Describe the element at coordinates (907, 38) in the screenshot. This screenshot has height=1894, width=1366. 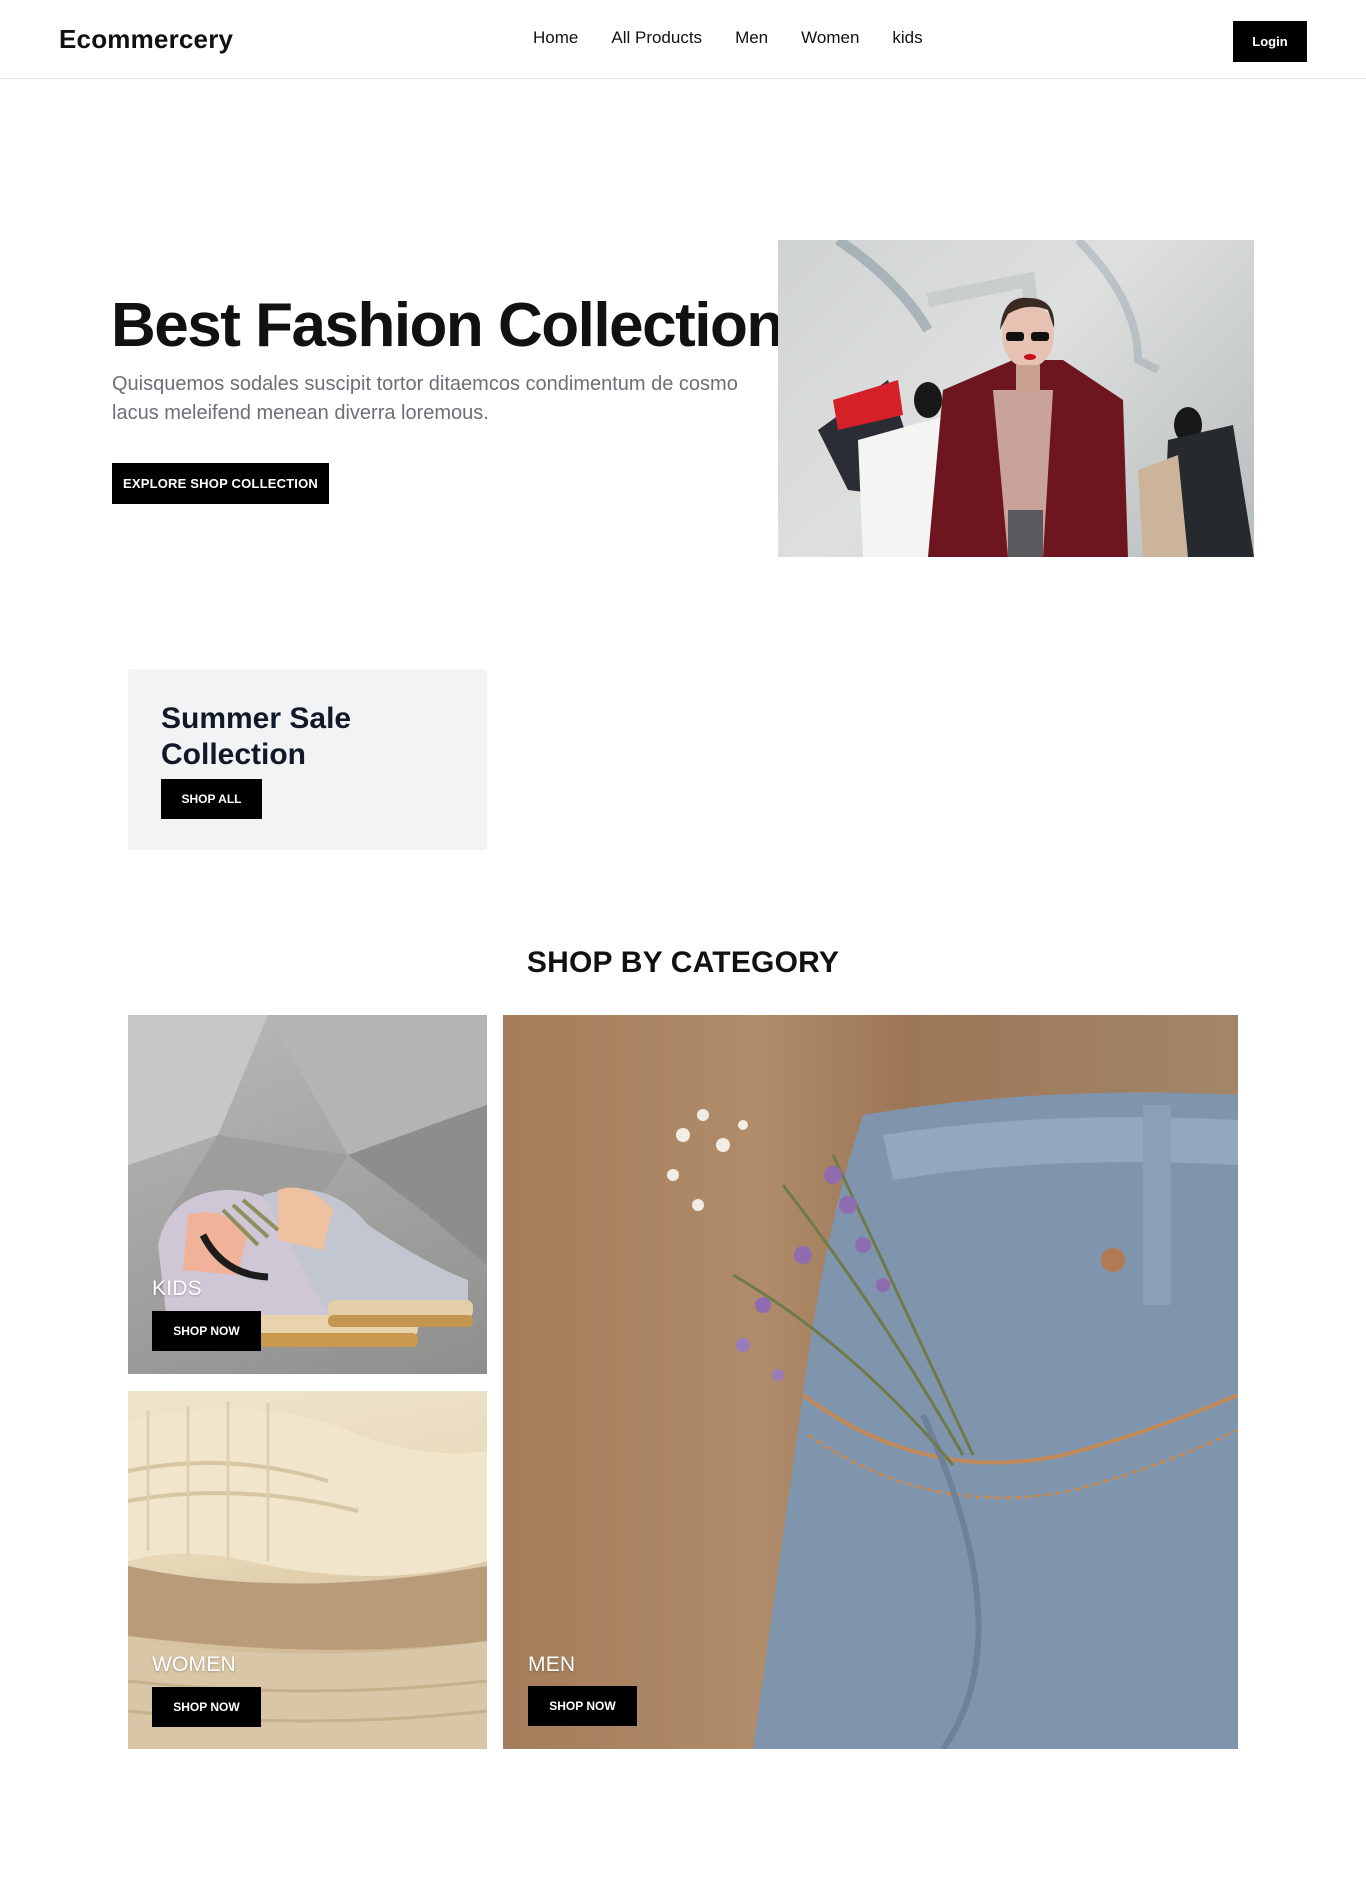
I see `nav-kids: kids` at that location.